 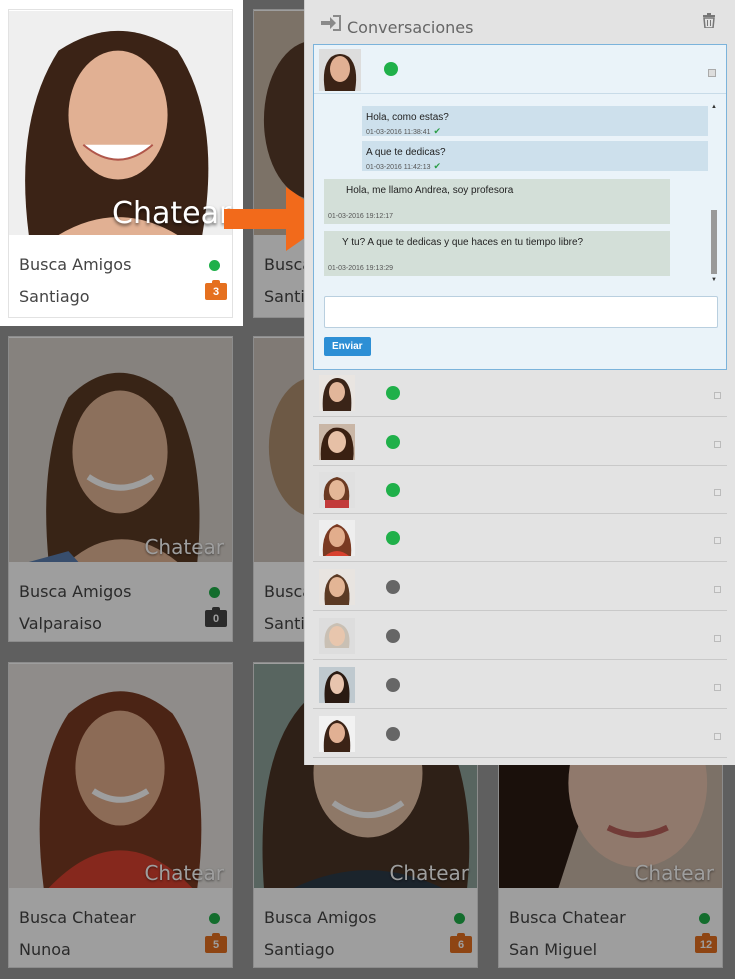 What do you see at coordinates (520, 21) in the screenshot?
I see `panel-header: Conversaciones` at bounding box center [520, 21].